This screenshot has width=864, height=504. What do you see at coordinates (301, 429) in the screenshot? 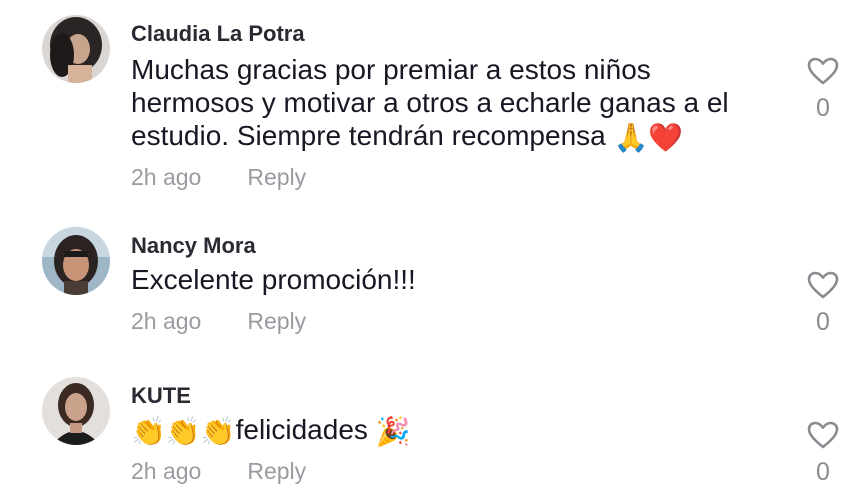
I see `comment-body: felicidades` at bounding box center [301, 429].